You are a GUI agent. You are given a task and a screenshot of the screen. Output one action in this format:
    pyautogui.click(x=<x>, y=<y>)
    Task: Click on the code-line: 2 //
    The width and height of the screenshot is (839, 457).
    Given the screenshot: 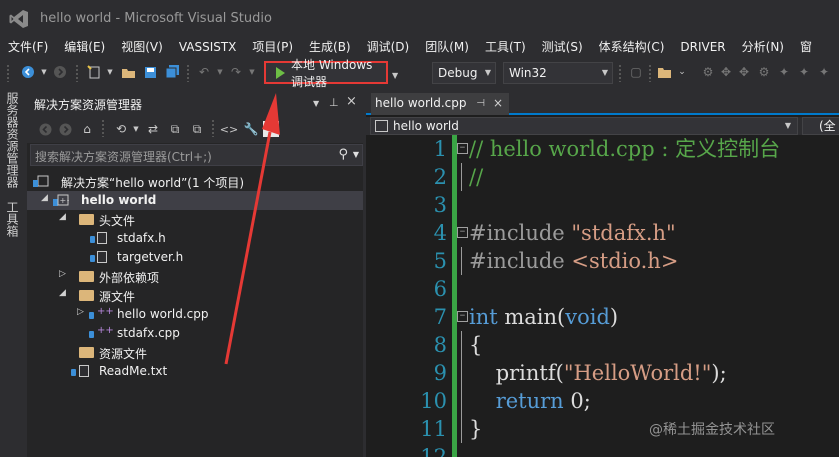 What is the action you would take?
    pyautogui.click(x=602, y=177)
    